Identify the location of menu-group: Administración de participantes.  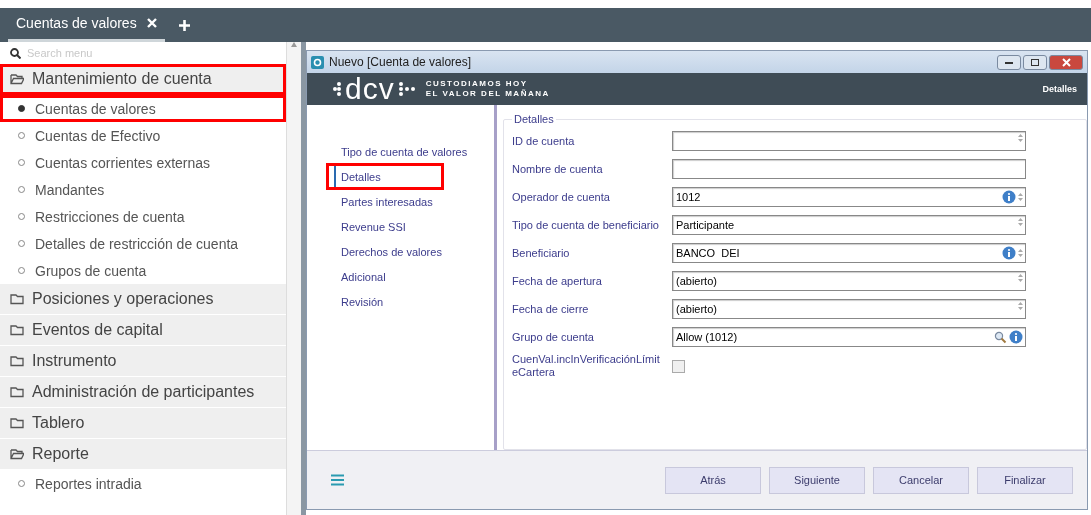
(143, 392).